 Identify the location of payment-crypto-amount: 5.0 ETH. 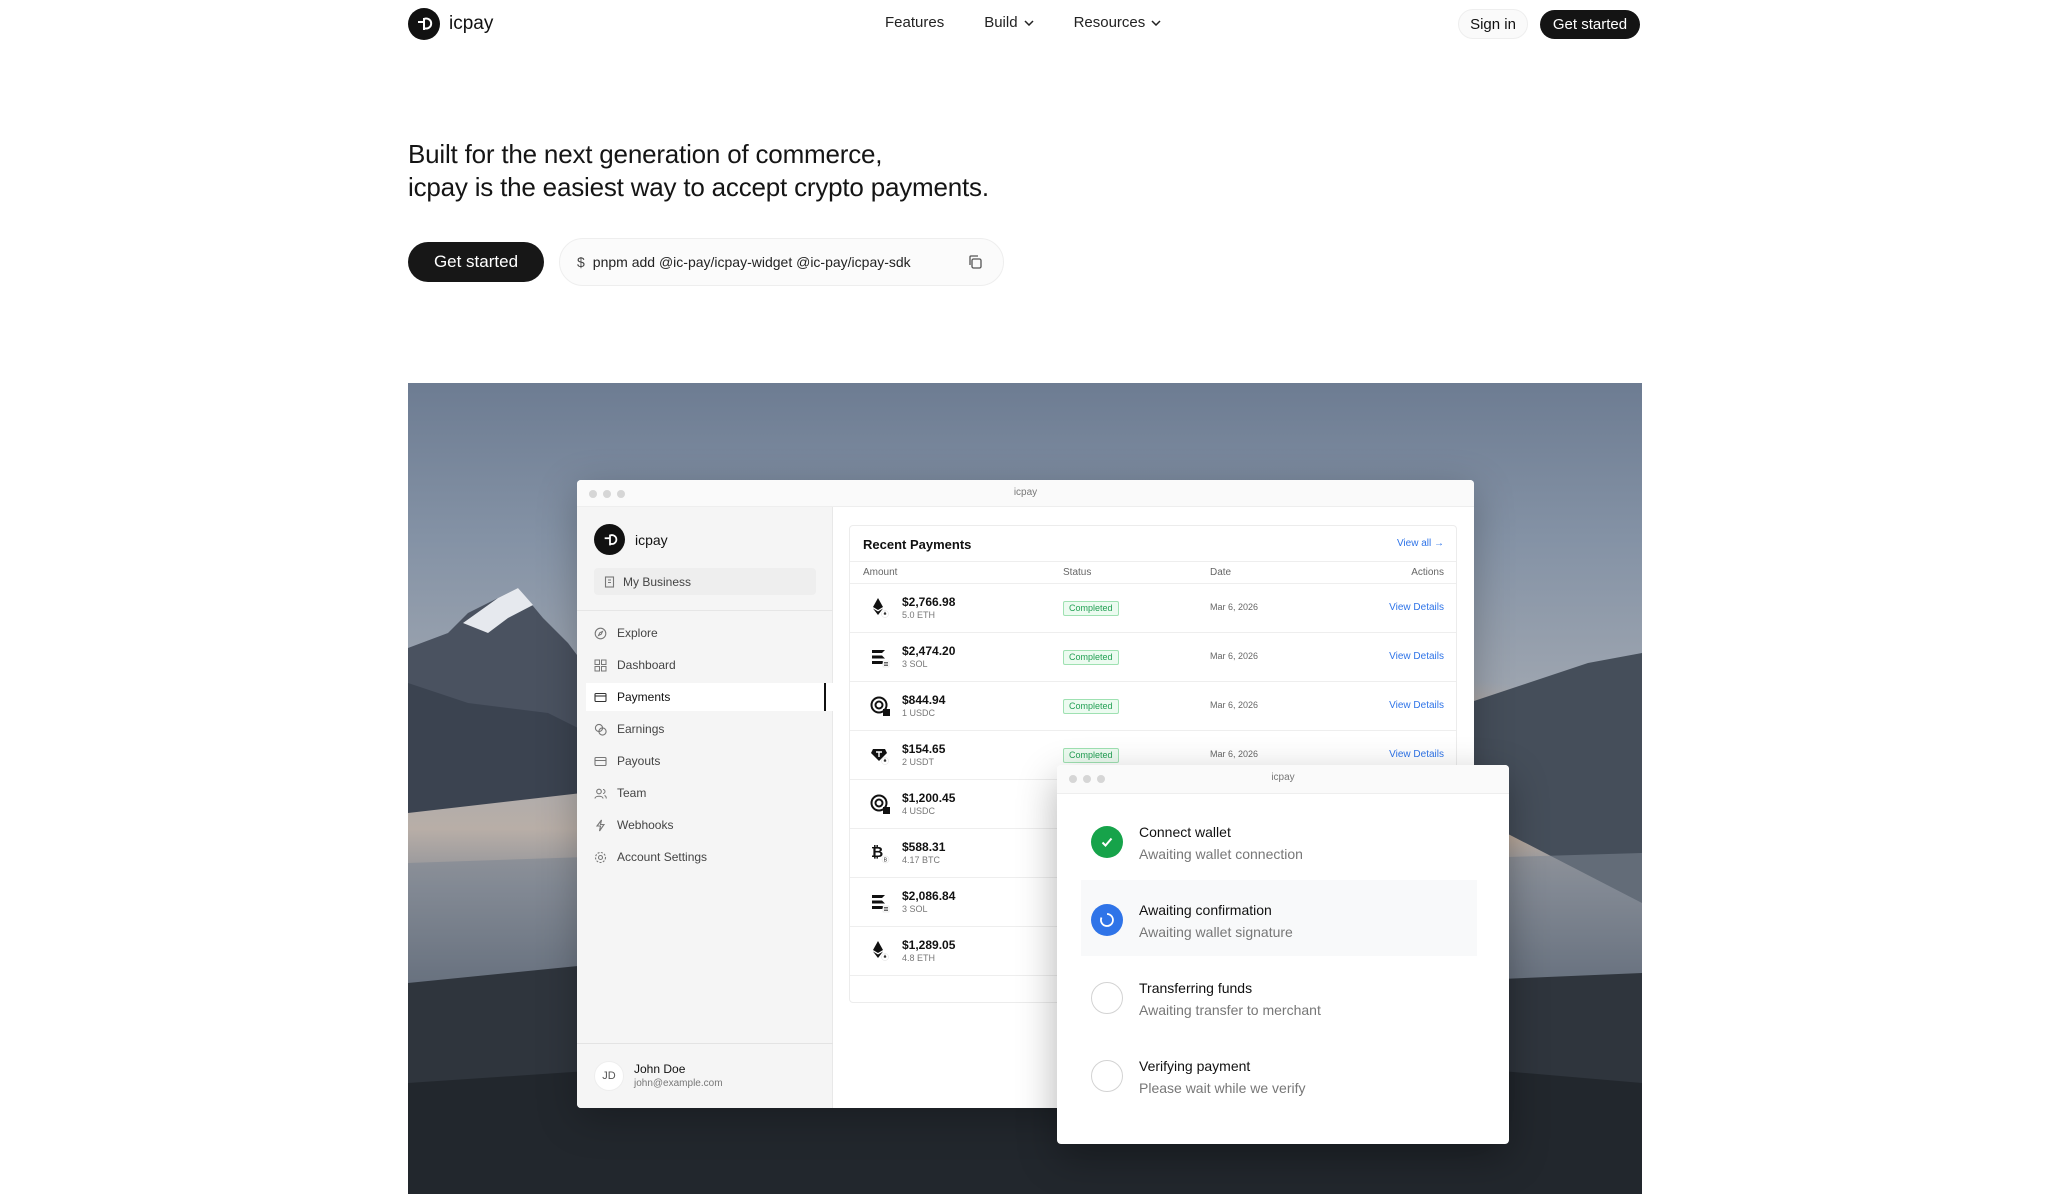
(919, 615).